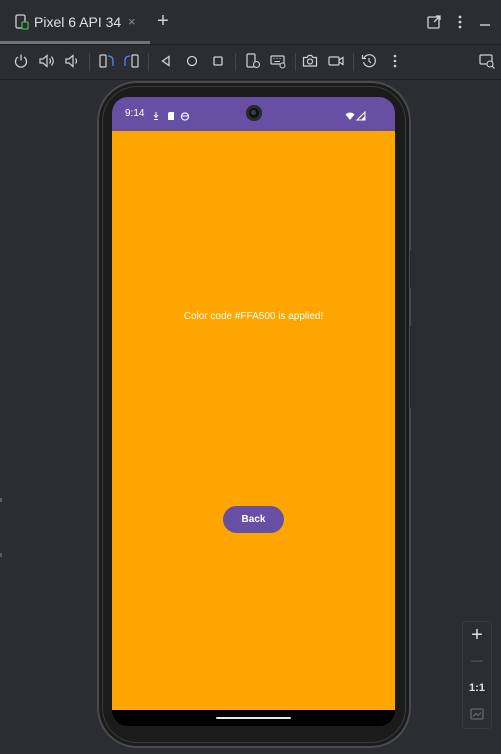 The height and width of the screenshot is (754, 501). I want to click on device-tab-title: Pixel 6 API 34, so click(78, 22).